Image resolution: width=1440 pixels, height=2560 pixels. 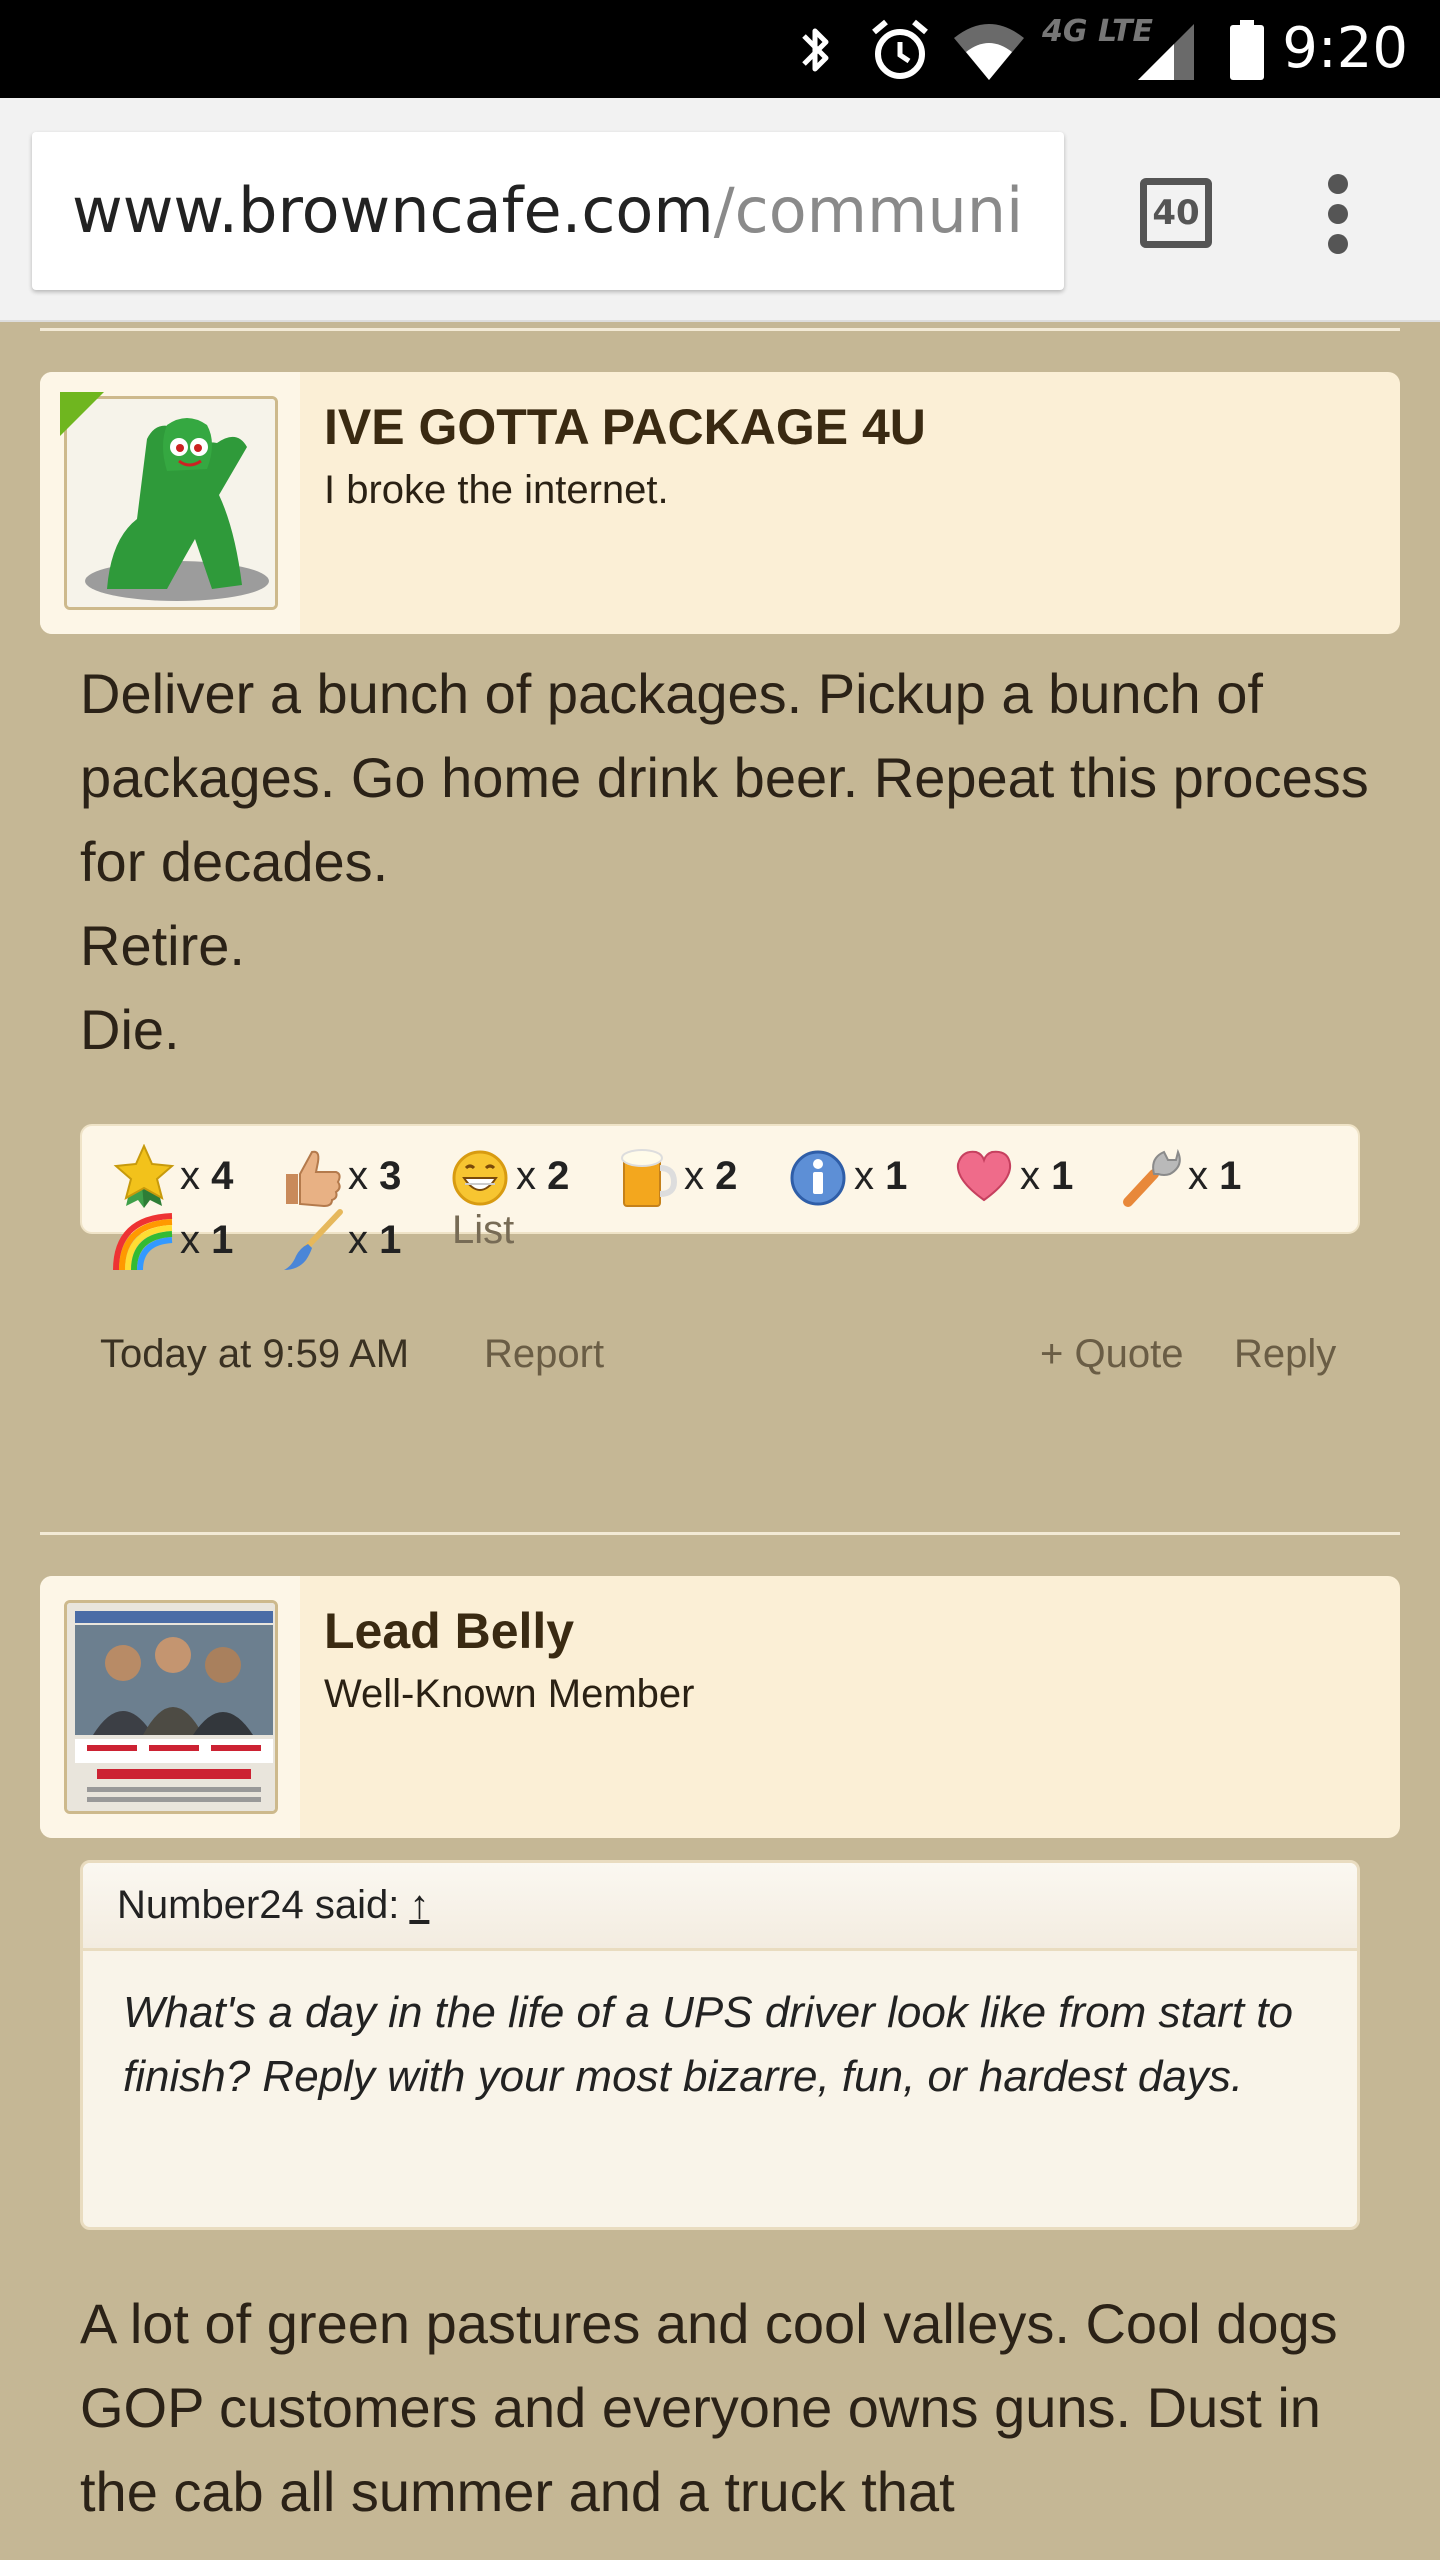 I want to click on post-username: Lead Belly, so click(x=449, y=1631).